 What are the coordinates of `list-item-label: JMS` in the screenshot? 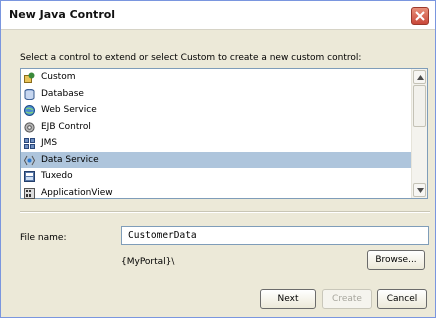 It's located at (49, 143).